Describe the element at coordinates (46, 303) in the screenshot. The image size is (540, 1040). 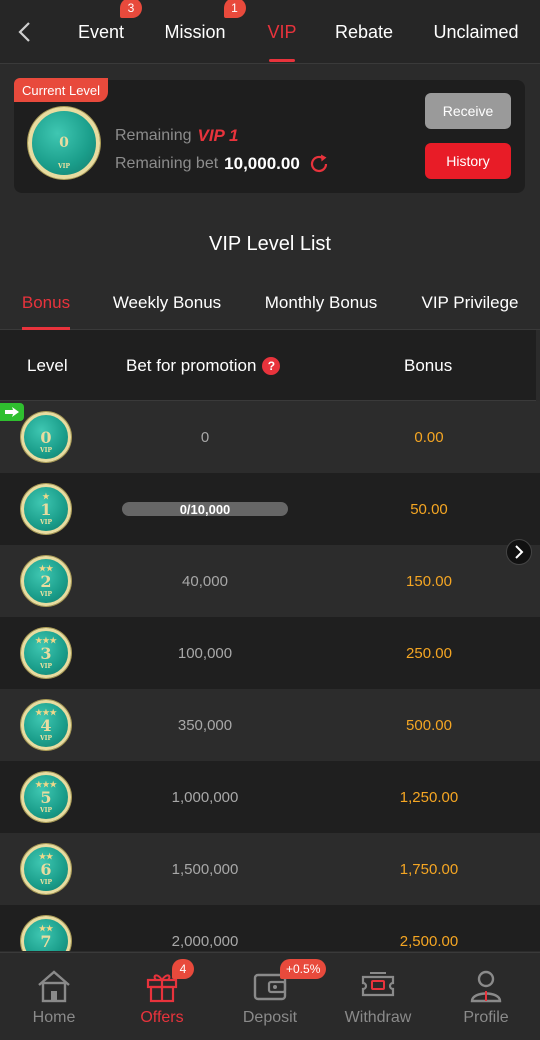
I see `tab-bonus: Bonus` at that location.